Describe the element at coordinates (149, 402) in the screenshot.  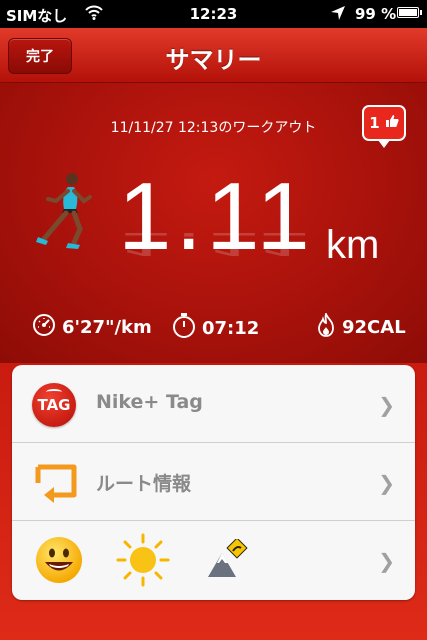
I see `list-item-label: Nike+ Tag` at that location.